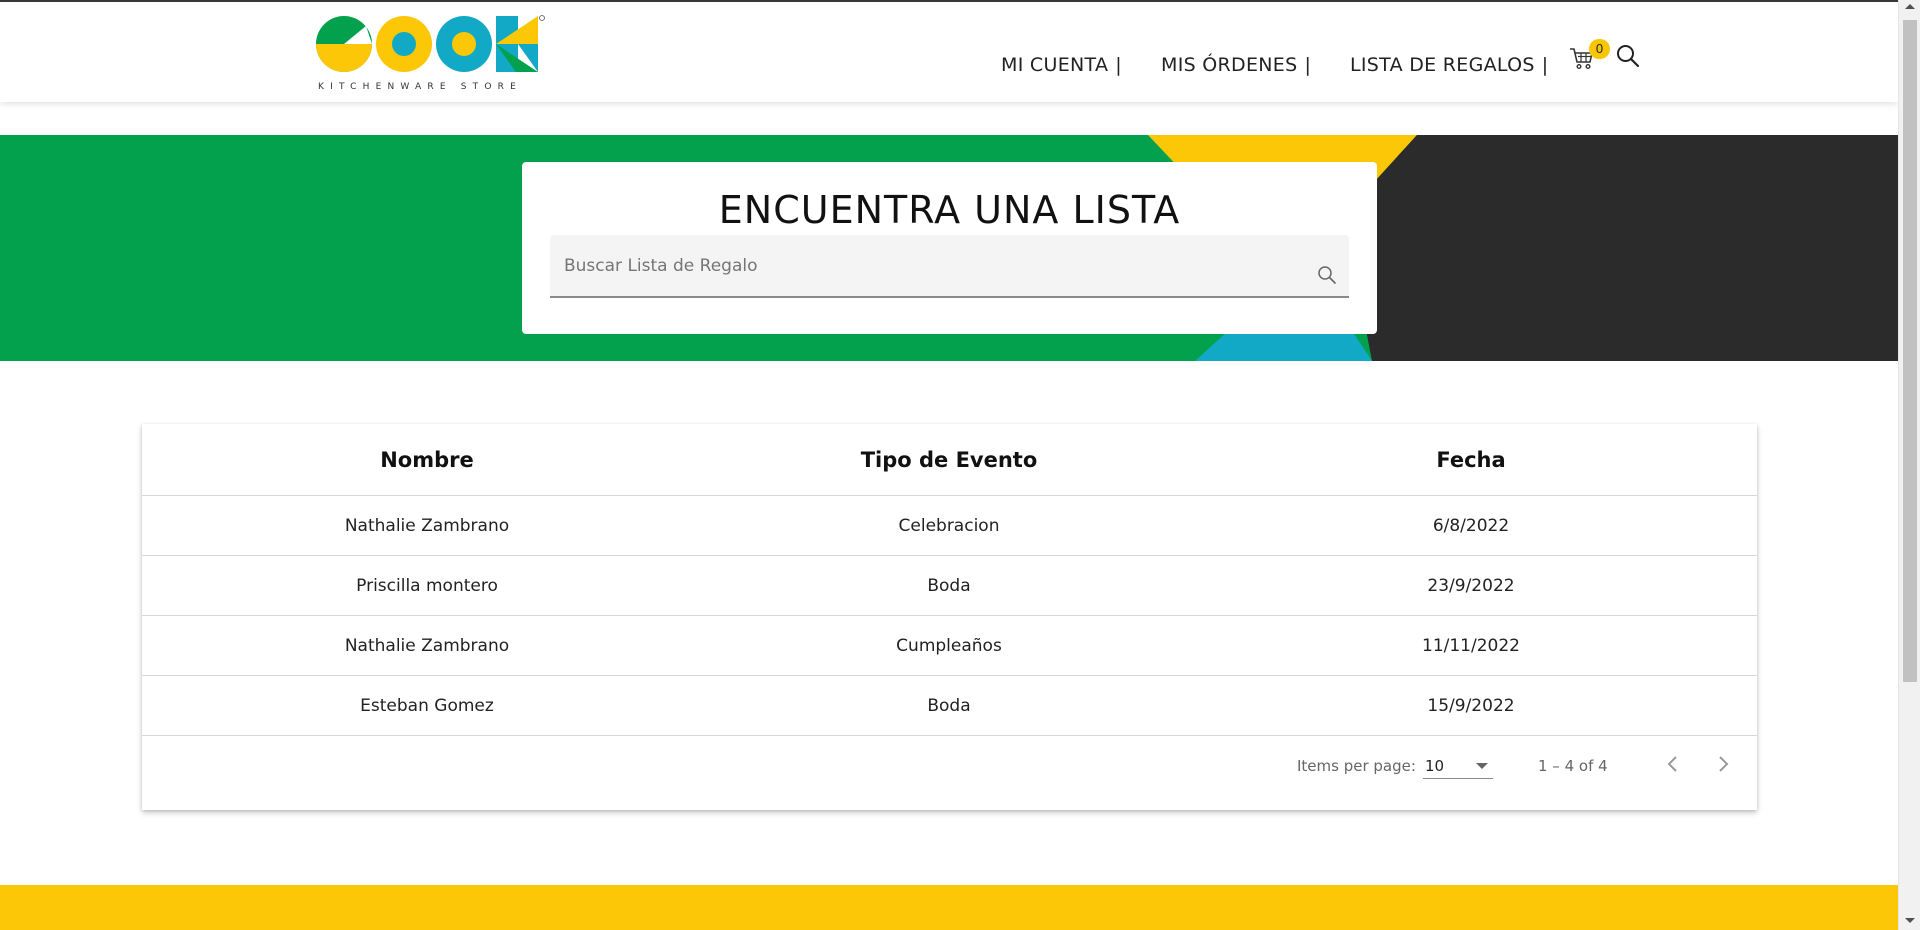  I want to click on column-header-fecha: Fecha, so click(1471, 460).